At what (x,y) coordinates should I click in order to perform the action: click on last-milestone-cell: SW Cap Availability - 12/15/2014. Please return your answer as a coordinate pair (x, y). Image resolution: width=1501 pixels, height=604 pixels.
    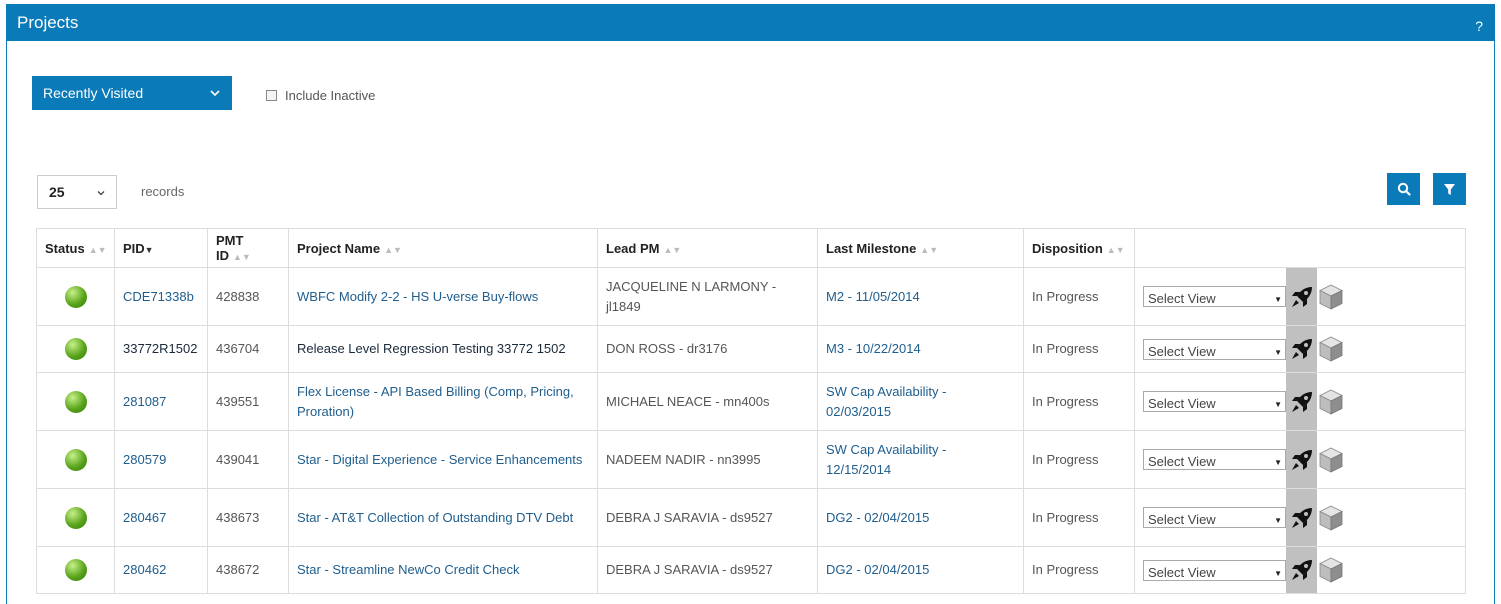
    Looking at the image, I should click on (920, 459).